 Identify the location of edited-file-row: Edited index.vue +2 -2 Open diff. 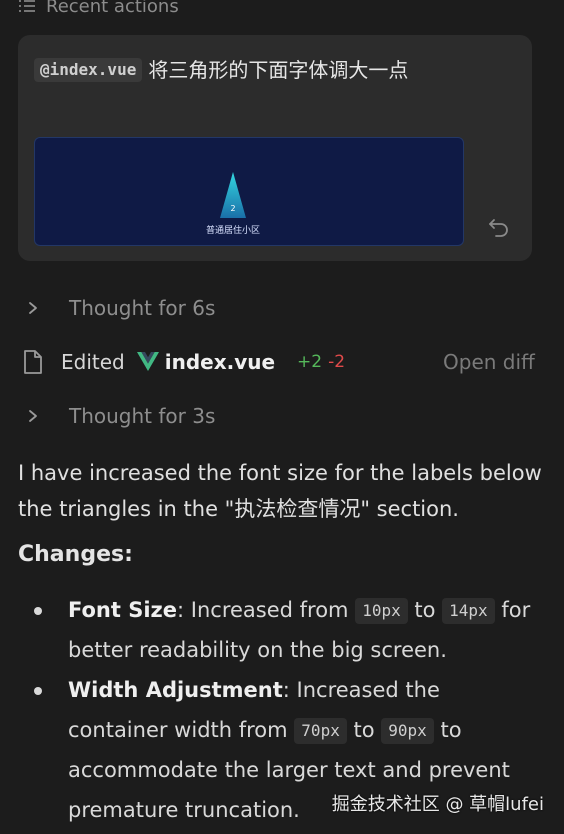
(282, 362).